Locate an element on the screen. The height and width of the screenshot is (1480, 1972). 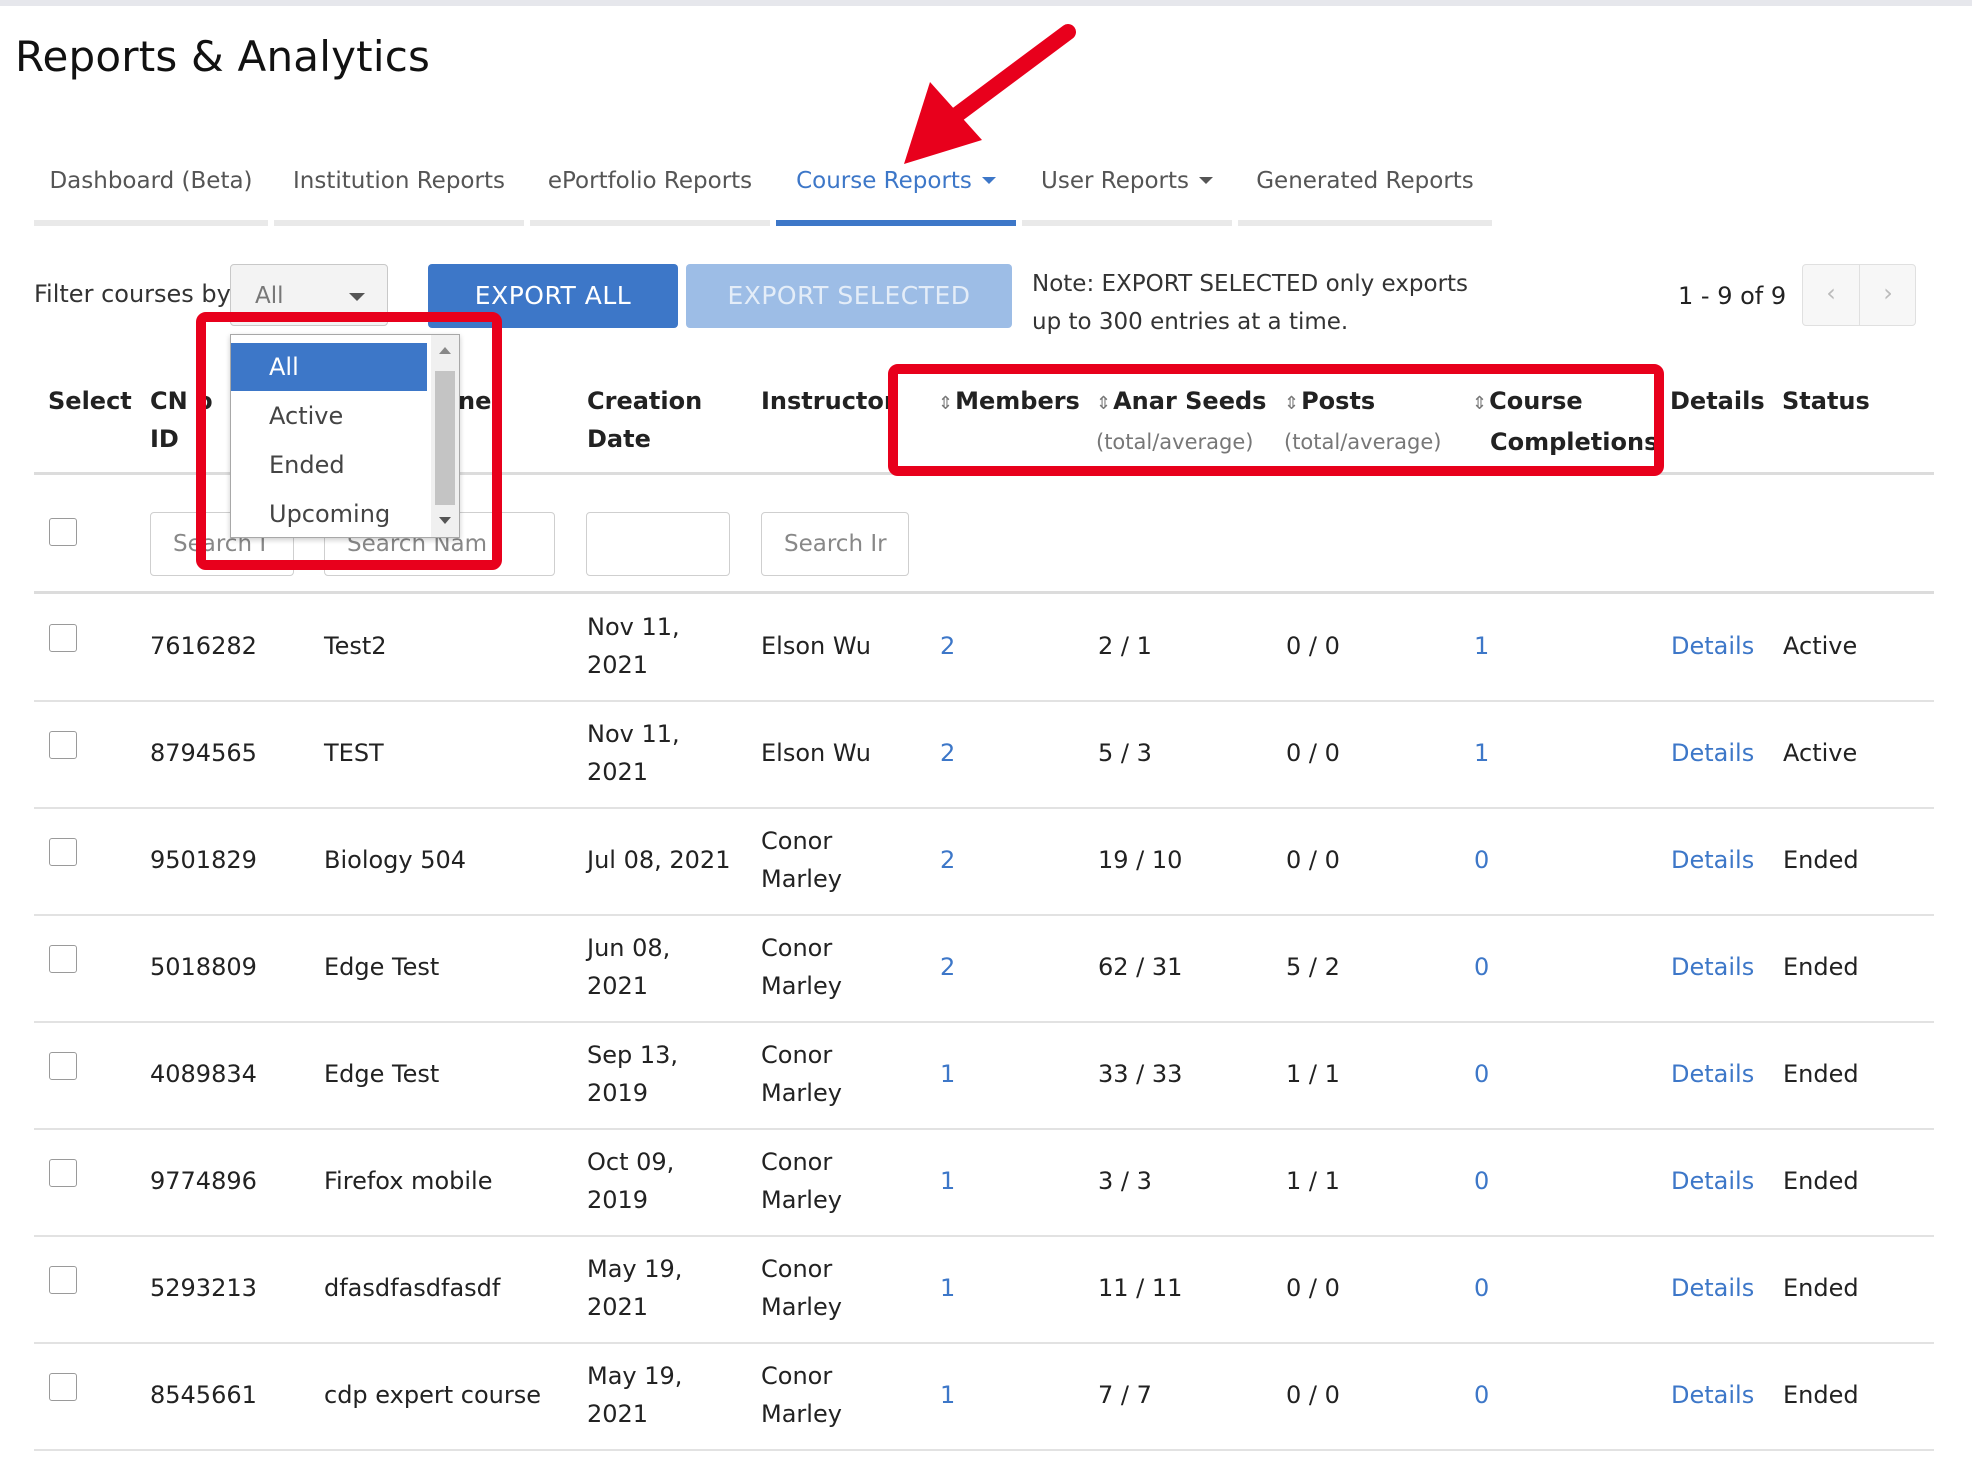
anar-seeds-cell: 7 / 7 is located at coordinates (1125, 1395).